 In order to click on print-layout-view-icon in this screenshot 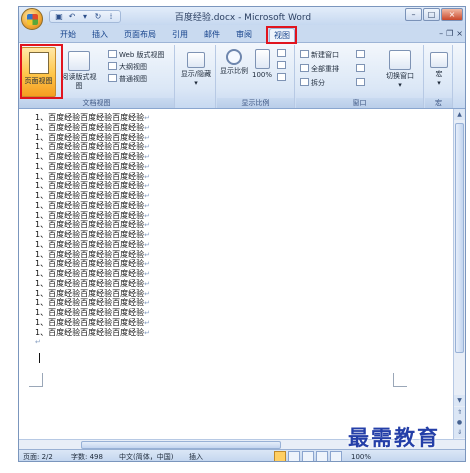, I will do `click(280, 456)`.